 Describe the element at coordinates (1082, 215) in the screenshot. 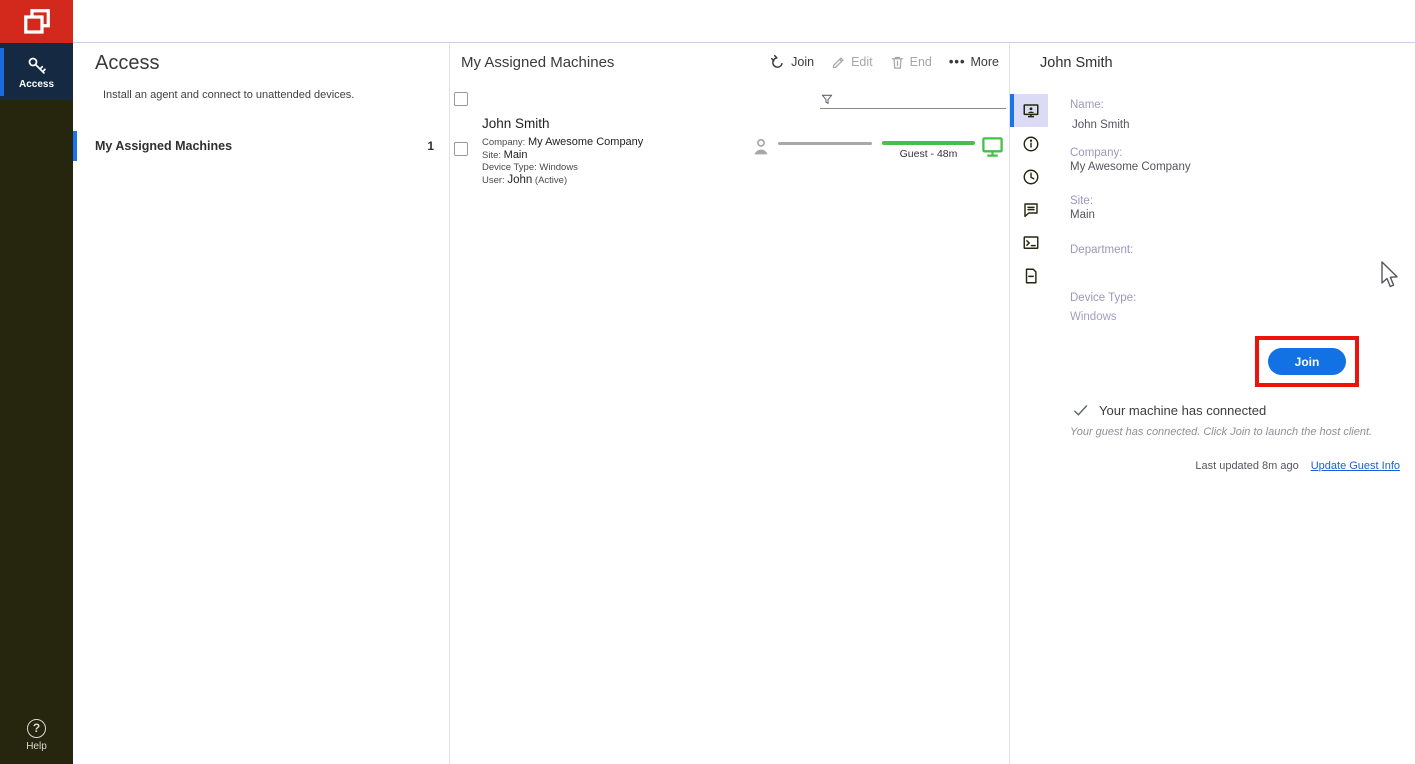

I see `site-field-value: Main` at that location.